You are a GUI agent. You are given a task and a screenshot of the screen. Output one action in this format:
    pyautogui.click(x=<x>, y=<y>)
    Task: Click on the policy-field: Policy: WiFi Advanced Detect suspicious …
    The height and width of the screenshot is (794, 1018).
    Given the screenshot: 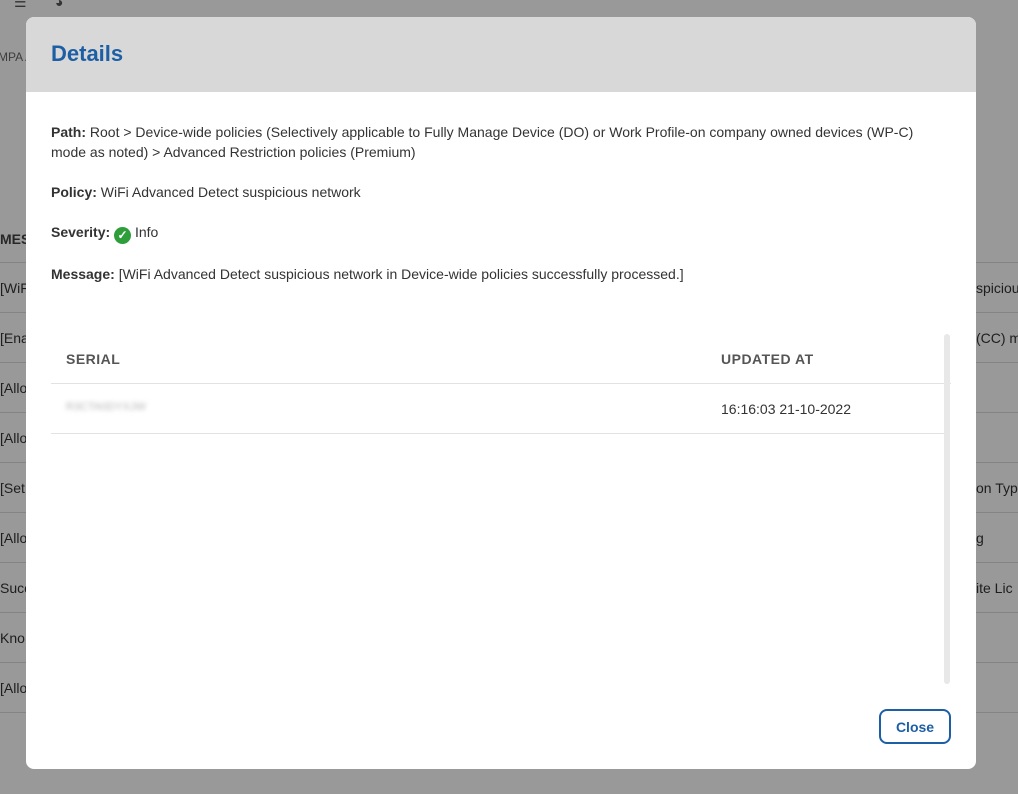 What is the action you would take?
    pyautogui.click(x=496, y=192)
    